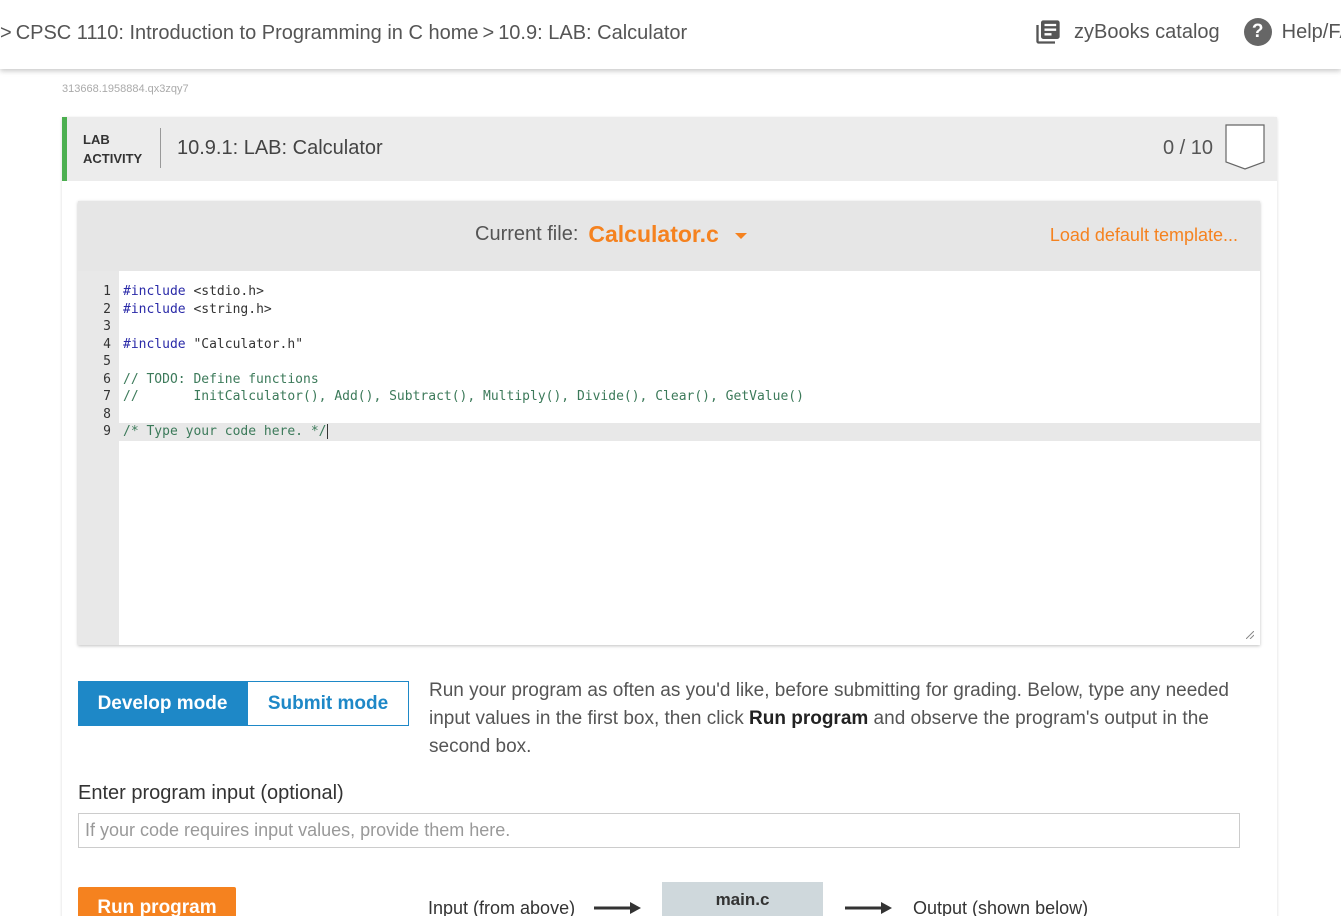 This screenshot has width=1341, height=916. I want to click on line-number: 3, so click(107, 326).